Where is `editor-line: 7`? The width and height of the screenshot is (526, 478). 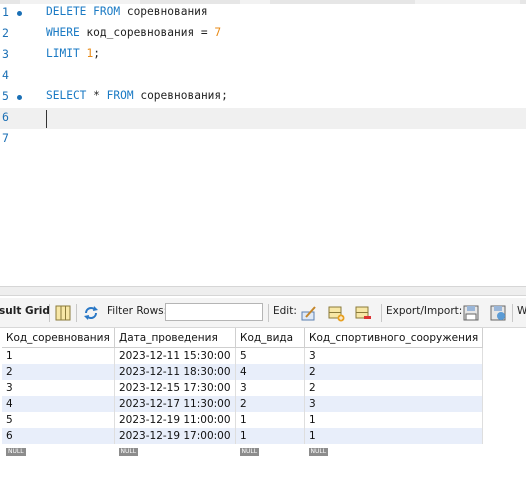
editor-line: 7 is located at coordinates (263, 139).